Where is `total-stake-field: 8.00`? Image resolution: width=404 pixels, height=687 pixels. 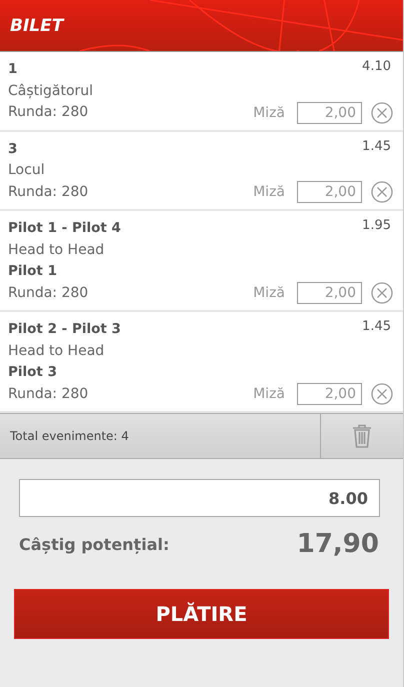 total-stake-field: 8.00 is located at coordinates (199, 498).